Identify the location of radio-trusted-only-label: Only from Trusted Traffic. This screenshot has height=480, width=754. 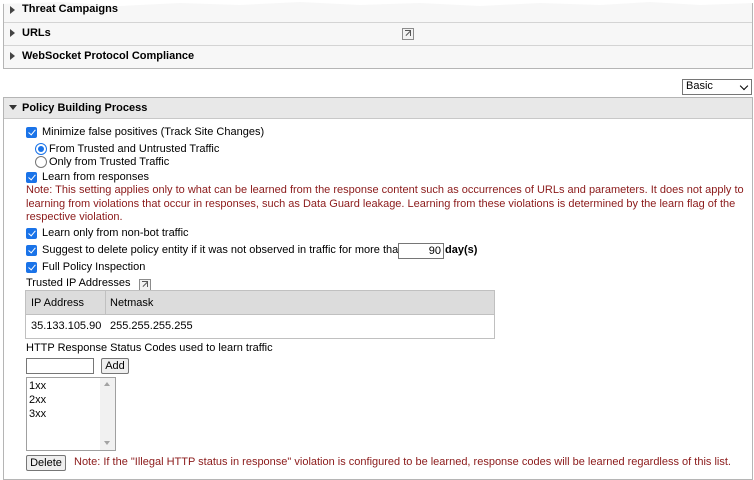
(109, 162).